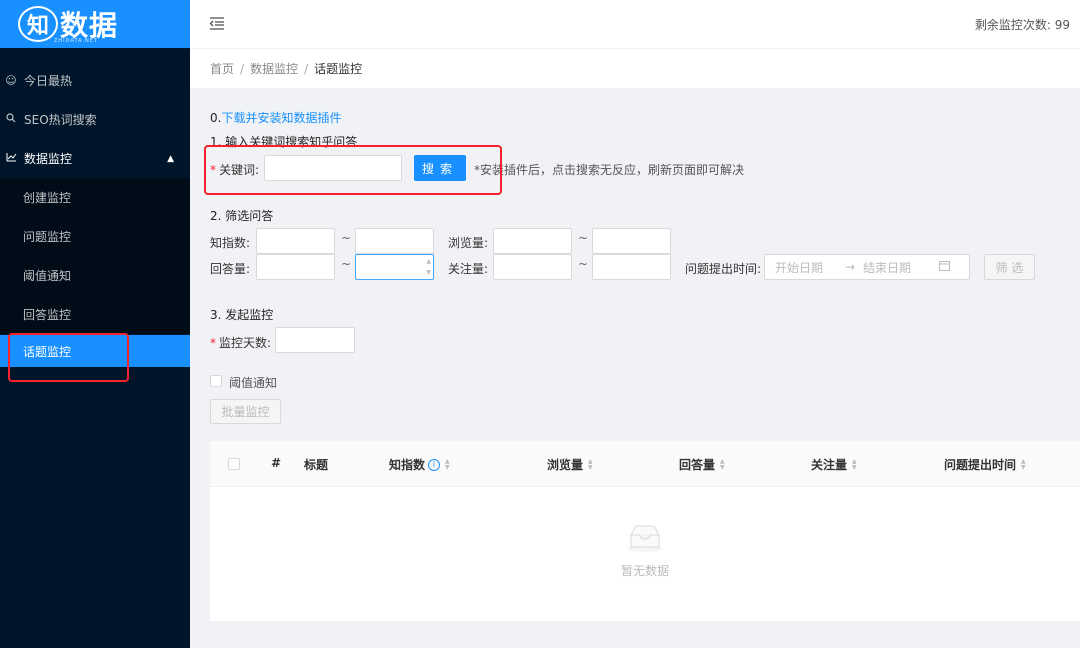  I want to click on sidebar-item-label: 数据监控, so click(48, 159).